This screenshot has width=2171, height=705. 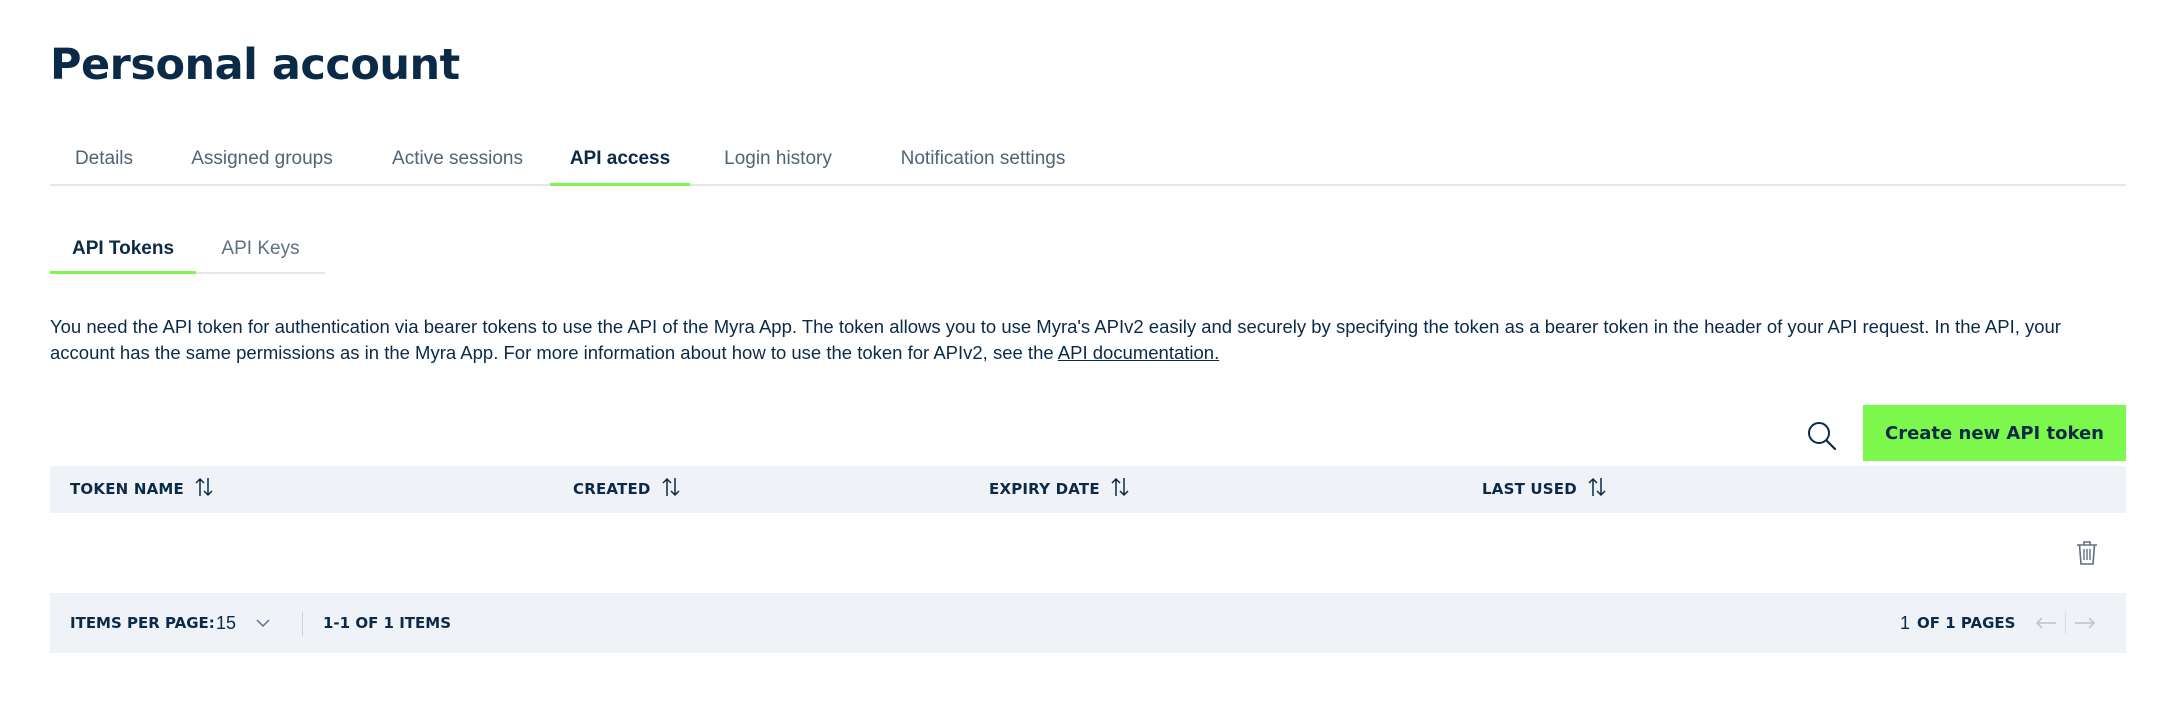 What do you see at coordinates (457, 164) in the screenshot?
I see `tab-active-sessions: Active sessions` at bounding box center [457, 164].